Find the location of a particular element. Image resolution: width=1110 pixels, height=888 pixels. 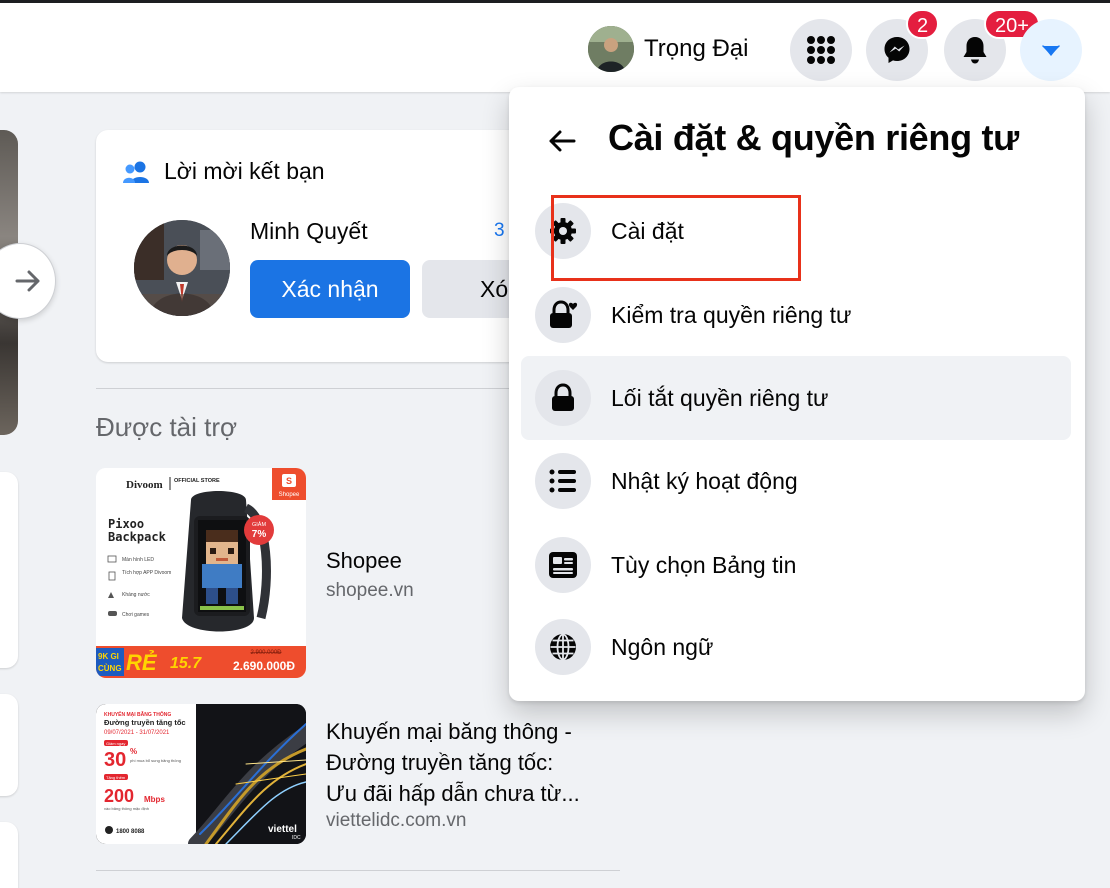

svg-text: 15.7 is located at coordinates (186, 663).